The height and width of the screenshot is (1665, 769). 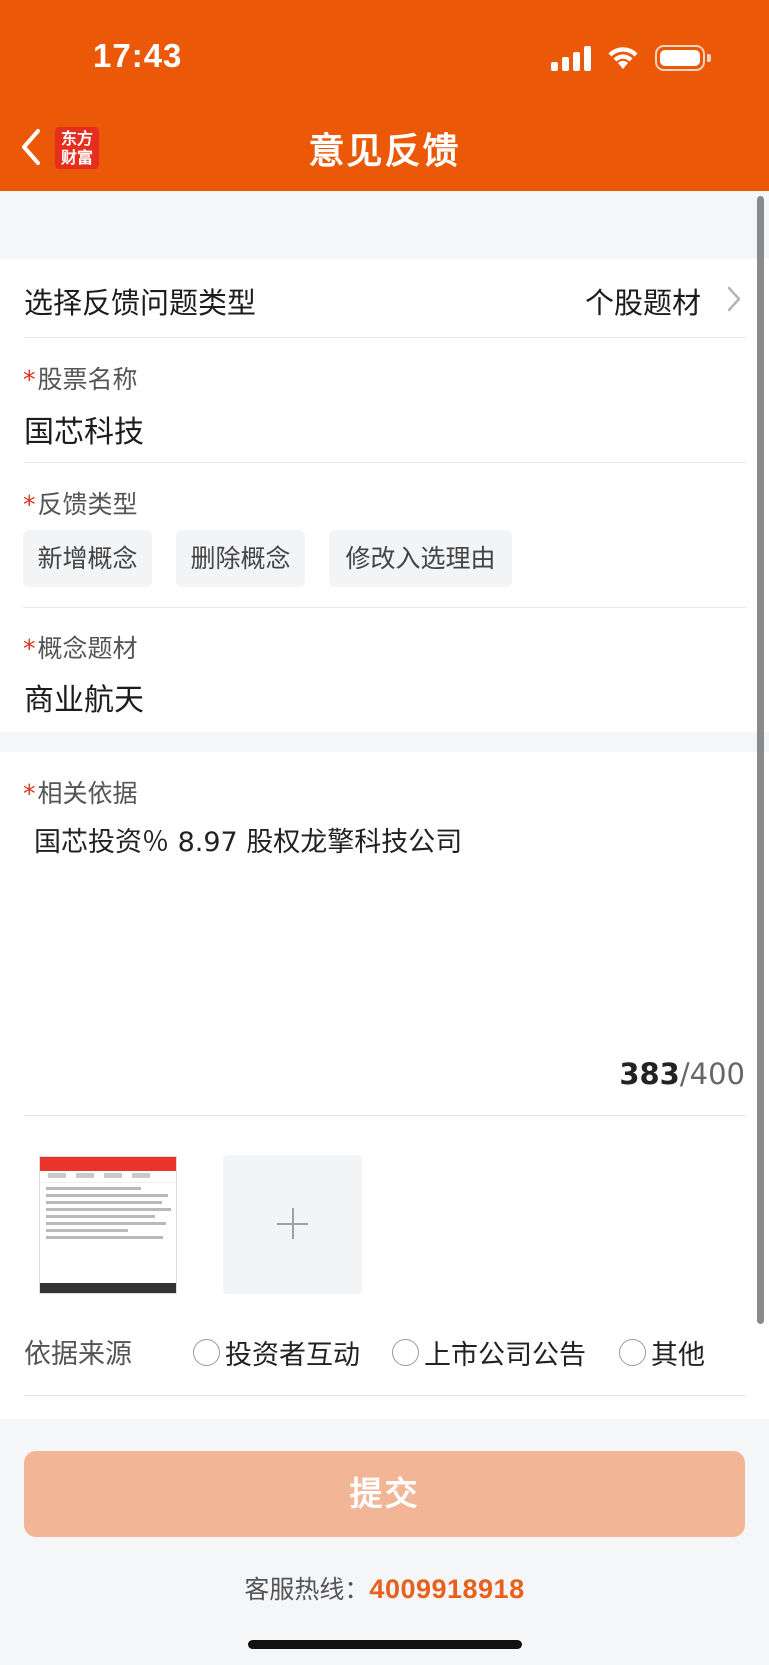 What do you see at coordinates (140, 303) in the screenshot?
I see `feedback-type-selector-label: 选择反馈问题类型` at bounding box center [140, 303].